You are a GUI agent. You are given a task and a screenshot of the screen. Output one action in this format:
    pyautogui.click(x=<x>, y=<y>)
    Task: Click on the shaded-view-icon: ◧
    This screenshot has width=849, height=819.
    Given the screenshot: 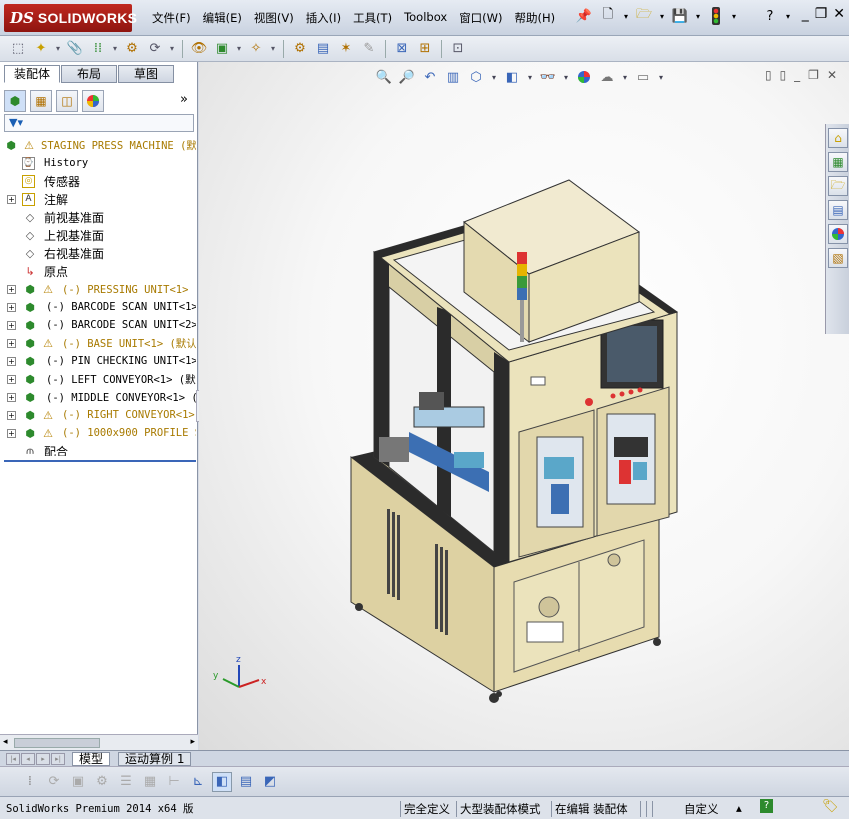 What is the action you would take?
    pyautogui.click(x=222, y=781)
    